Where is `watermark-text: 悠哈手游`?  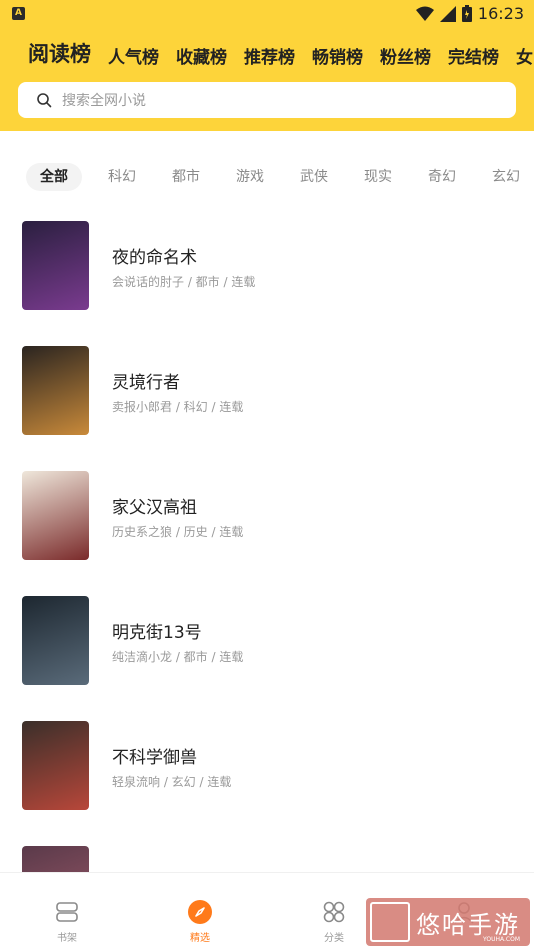 watermark-text: 悠哈手游 is located at coordinates (468, 924).